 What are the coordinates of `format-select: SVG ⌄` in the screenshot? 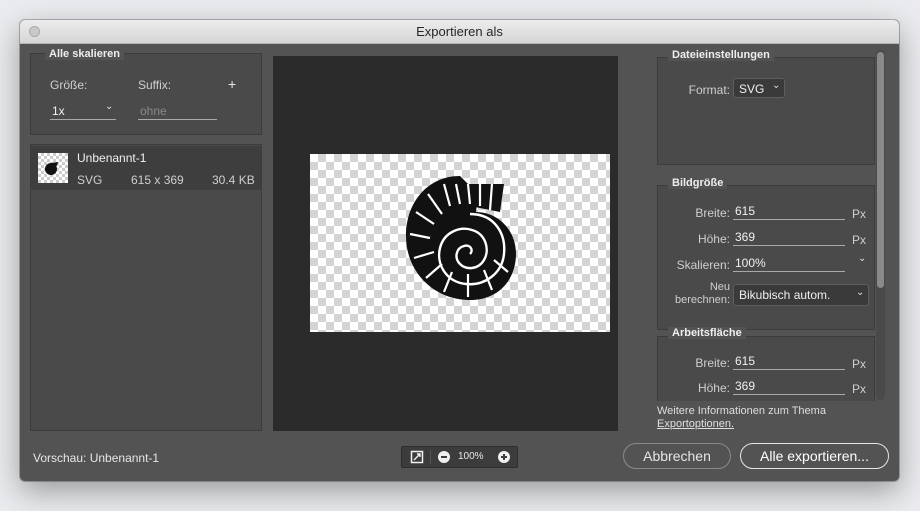 It's located at (759, 88).